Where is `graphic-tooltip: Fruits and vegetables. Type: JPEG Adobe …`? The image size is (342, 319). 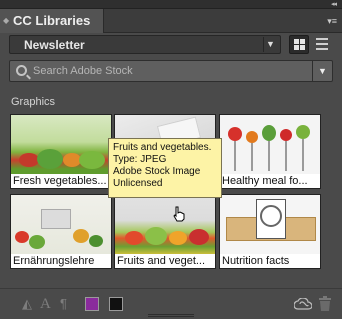 graphic-tooltip: Fruits and vegetables. Type: JPEG Adobe … is located at coordinates (165, 168).